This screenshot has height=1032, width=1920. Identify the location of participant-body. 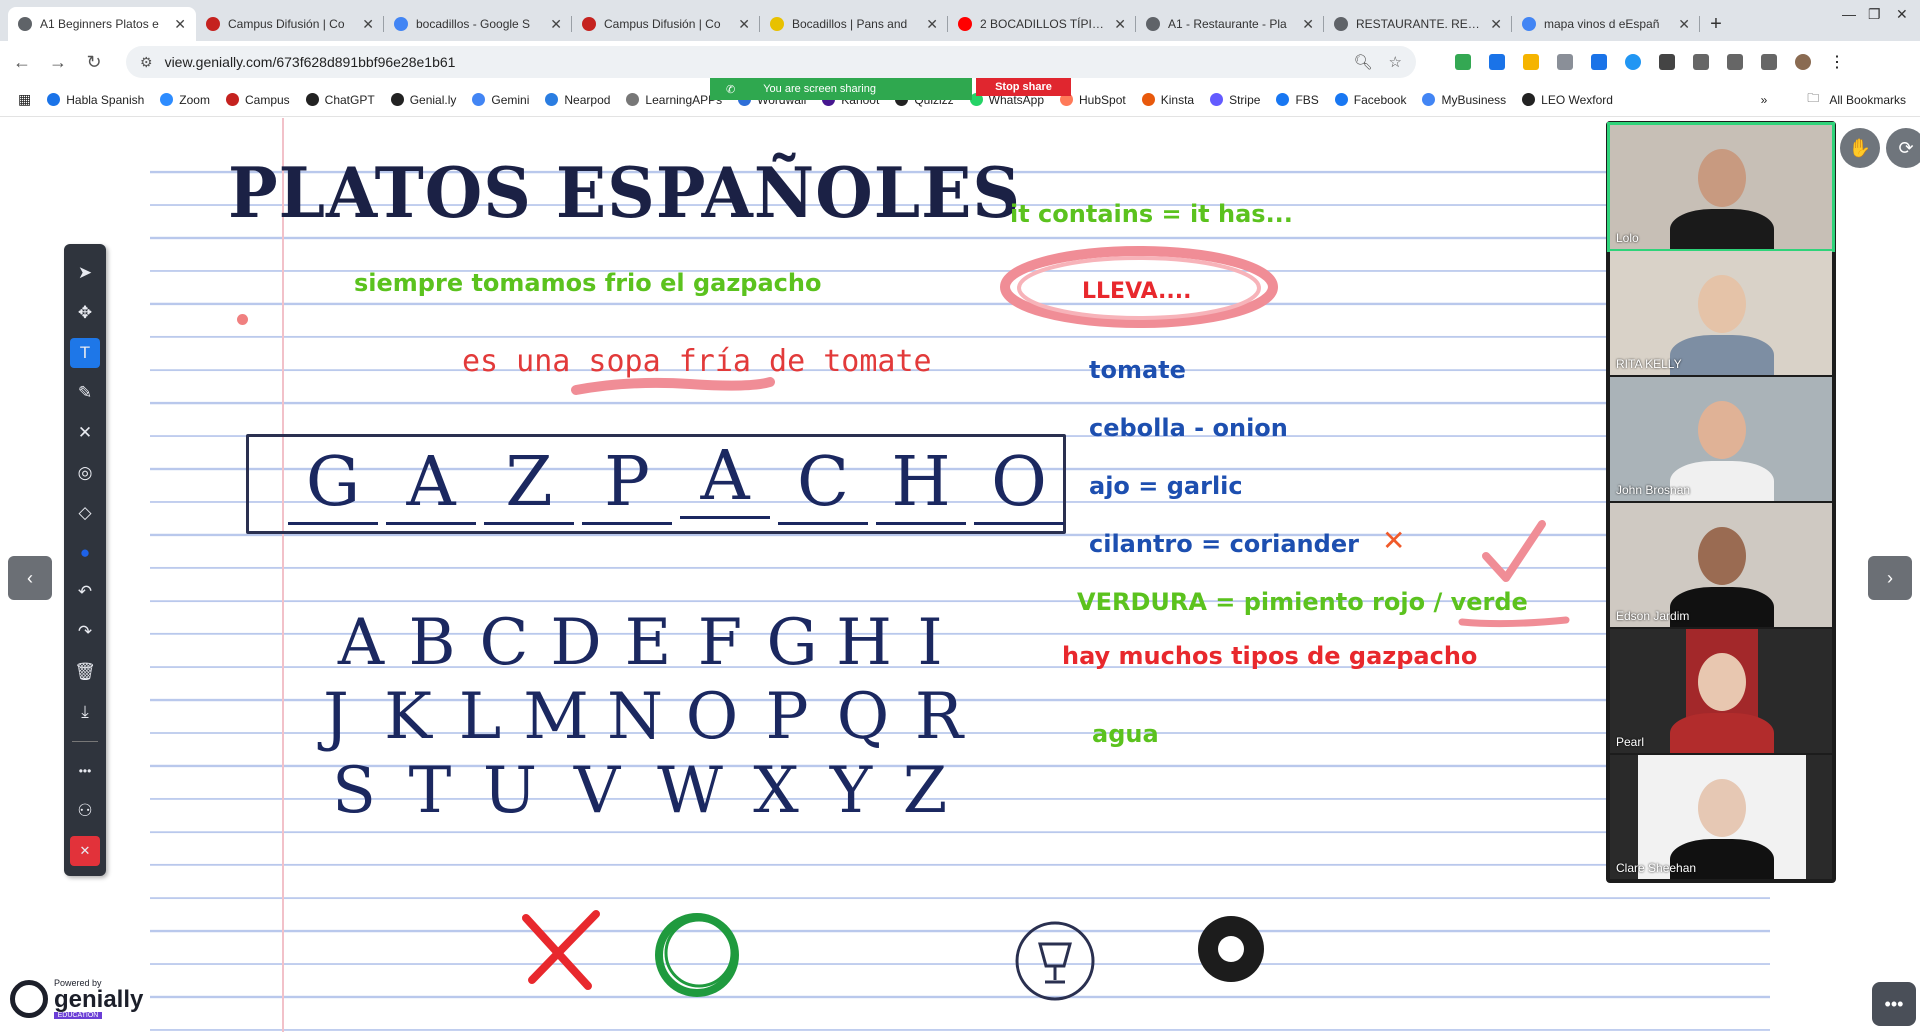
(1722, 229).